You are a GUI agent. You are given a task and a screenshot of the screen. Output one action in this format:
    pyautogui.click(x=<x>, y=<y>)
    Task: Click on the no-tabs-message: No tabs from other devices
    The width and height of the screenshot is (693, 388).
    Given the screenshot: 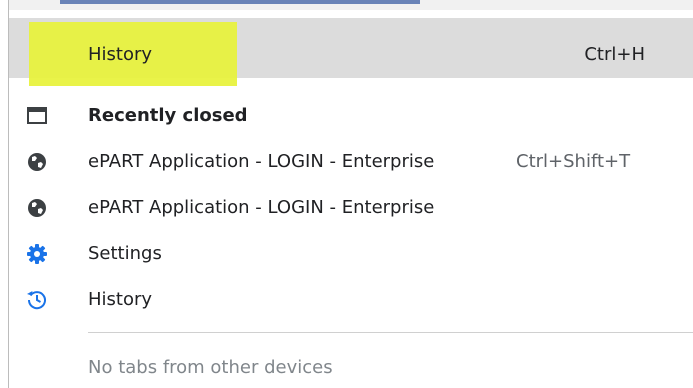 What is the action you would take?
    pyautogui.click(x=210, y=367)
    